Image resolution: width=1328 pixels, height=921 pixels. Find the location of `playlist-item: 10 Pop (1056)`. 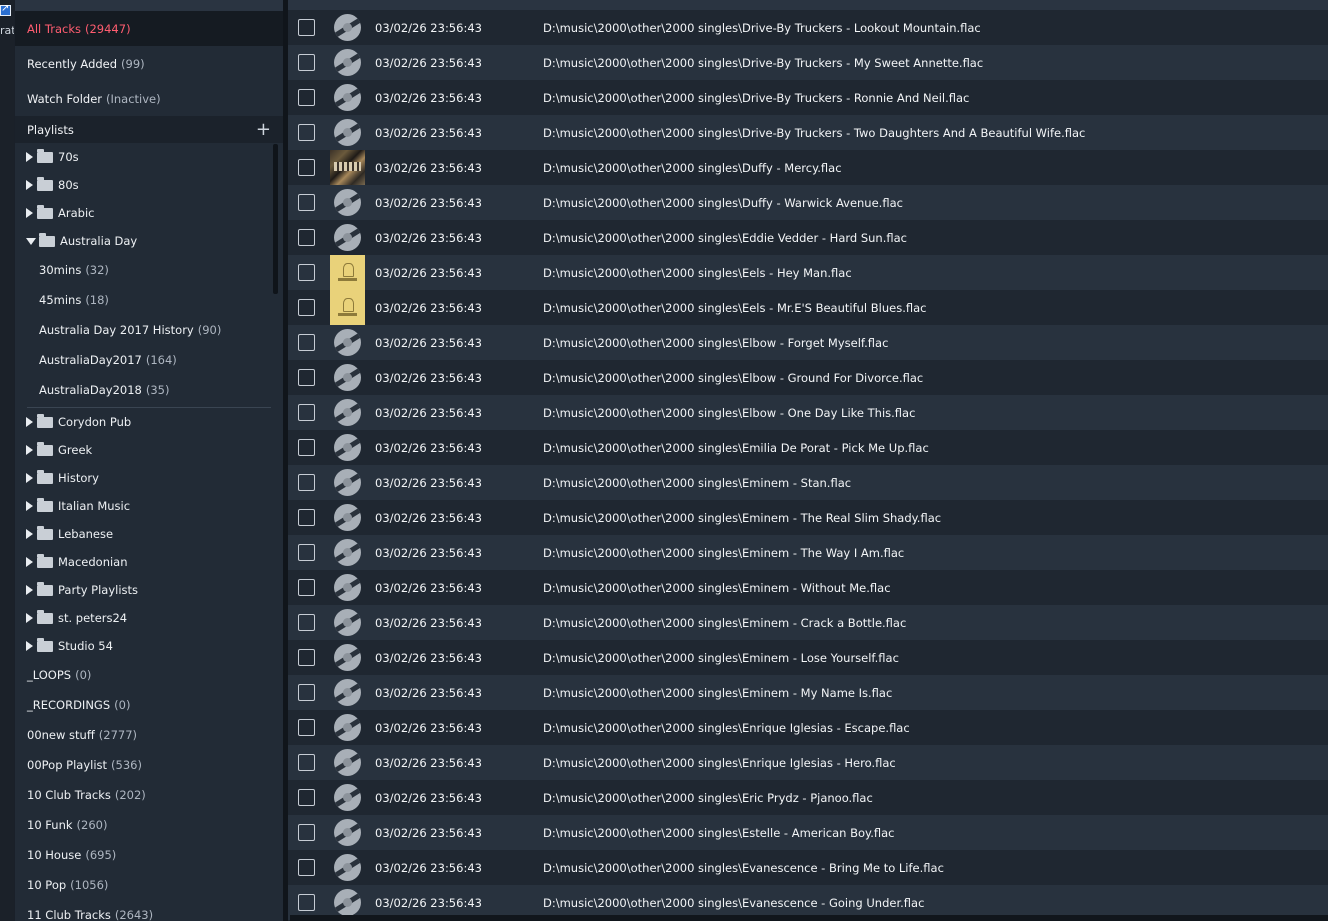

playlist-item: 10 Pop (1056) is located at coordinates (149, 885).